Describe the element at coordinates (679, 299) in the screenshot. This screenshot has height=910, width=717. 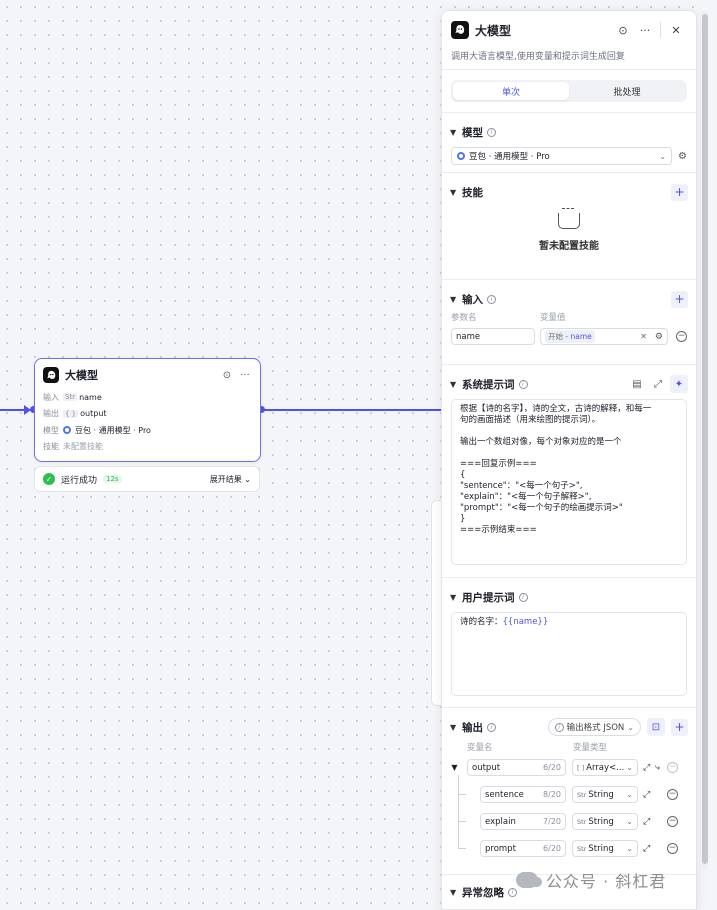
I see `add-input-button: +` at that location.